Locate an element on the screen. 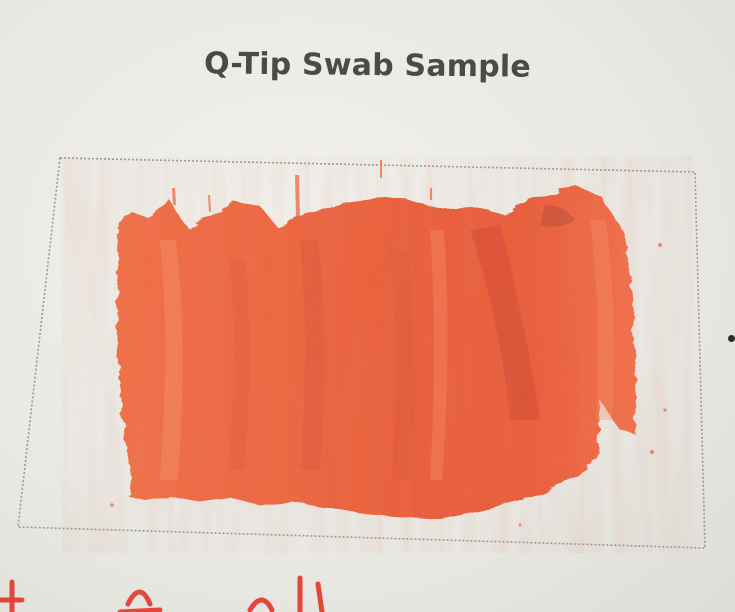  side-mark is located at coordinates (731, 338).